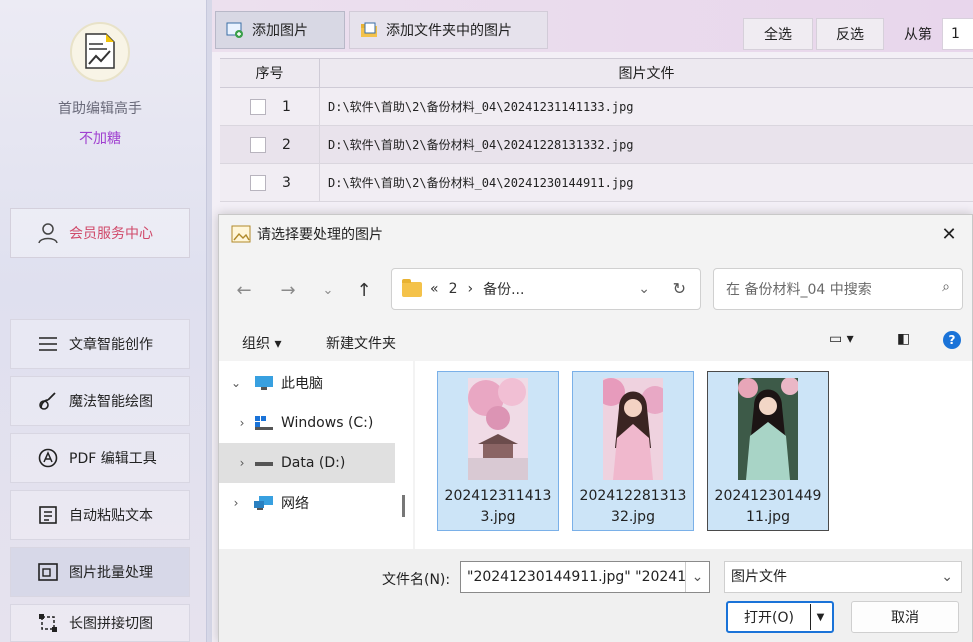 The width and height of the screenshot is (973, 642). I want to click on table-row: 2 D:\软件\首助\2\备份材料_04\20241228131332.jpg, so click(596, 145).